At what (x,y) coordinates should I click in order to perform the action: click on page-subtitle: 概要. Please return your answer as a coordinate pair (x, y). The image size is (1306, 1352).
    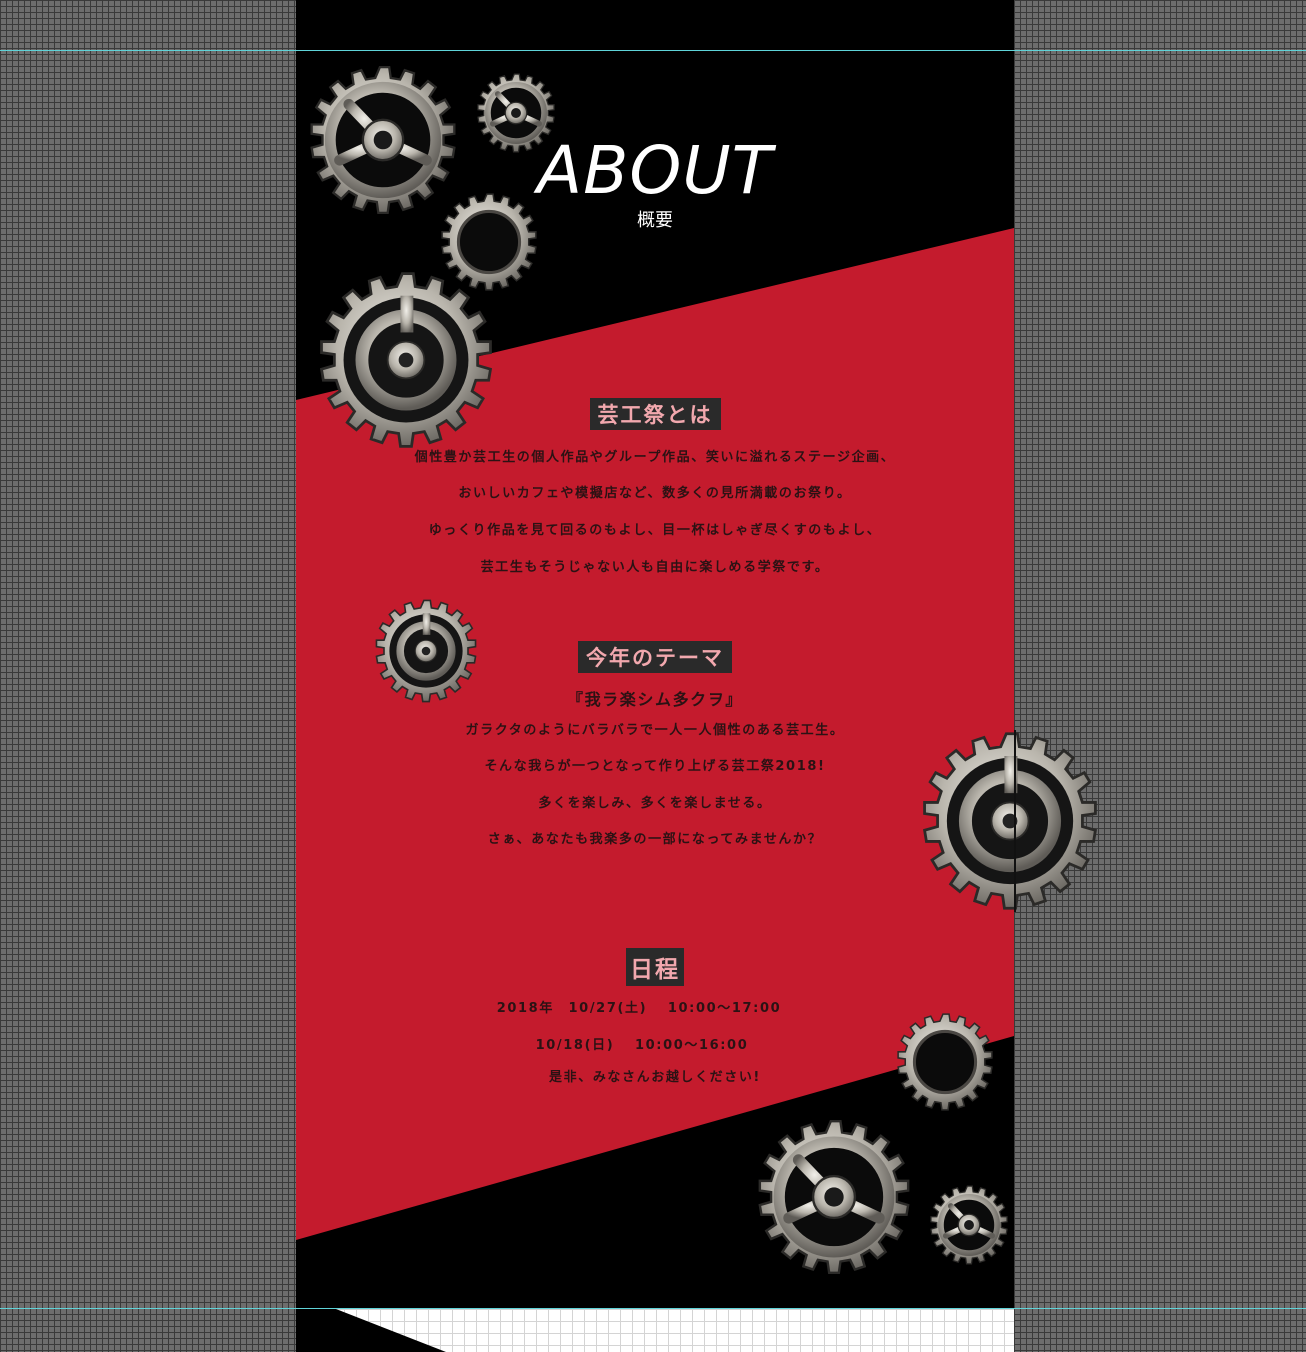
    Looking at the image, I should click on (655, 220).